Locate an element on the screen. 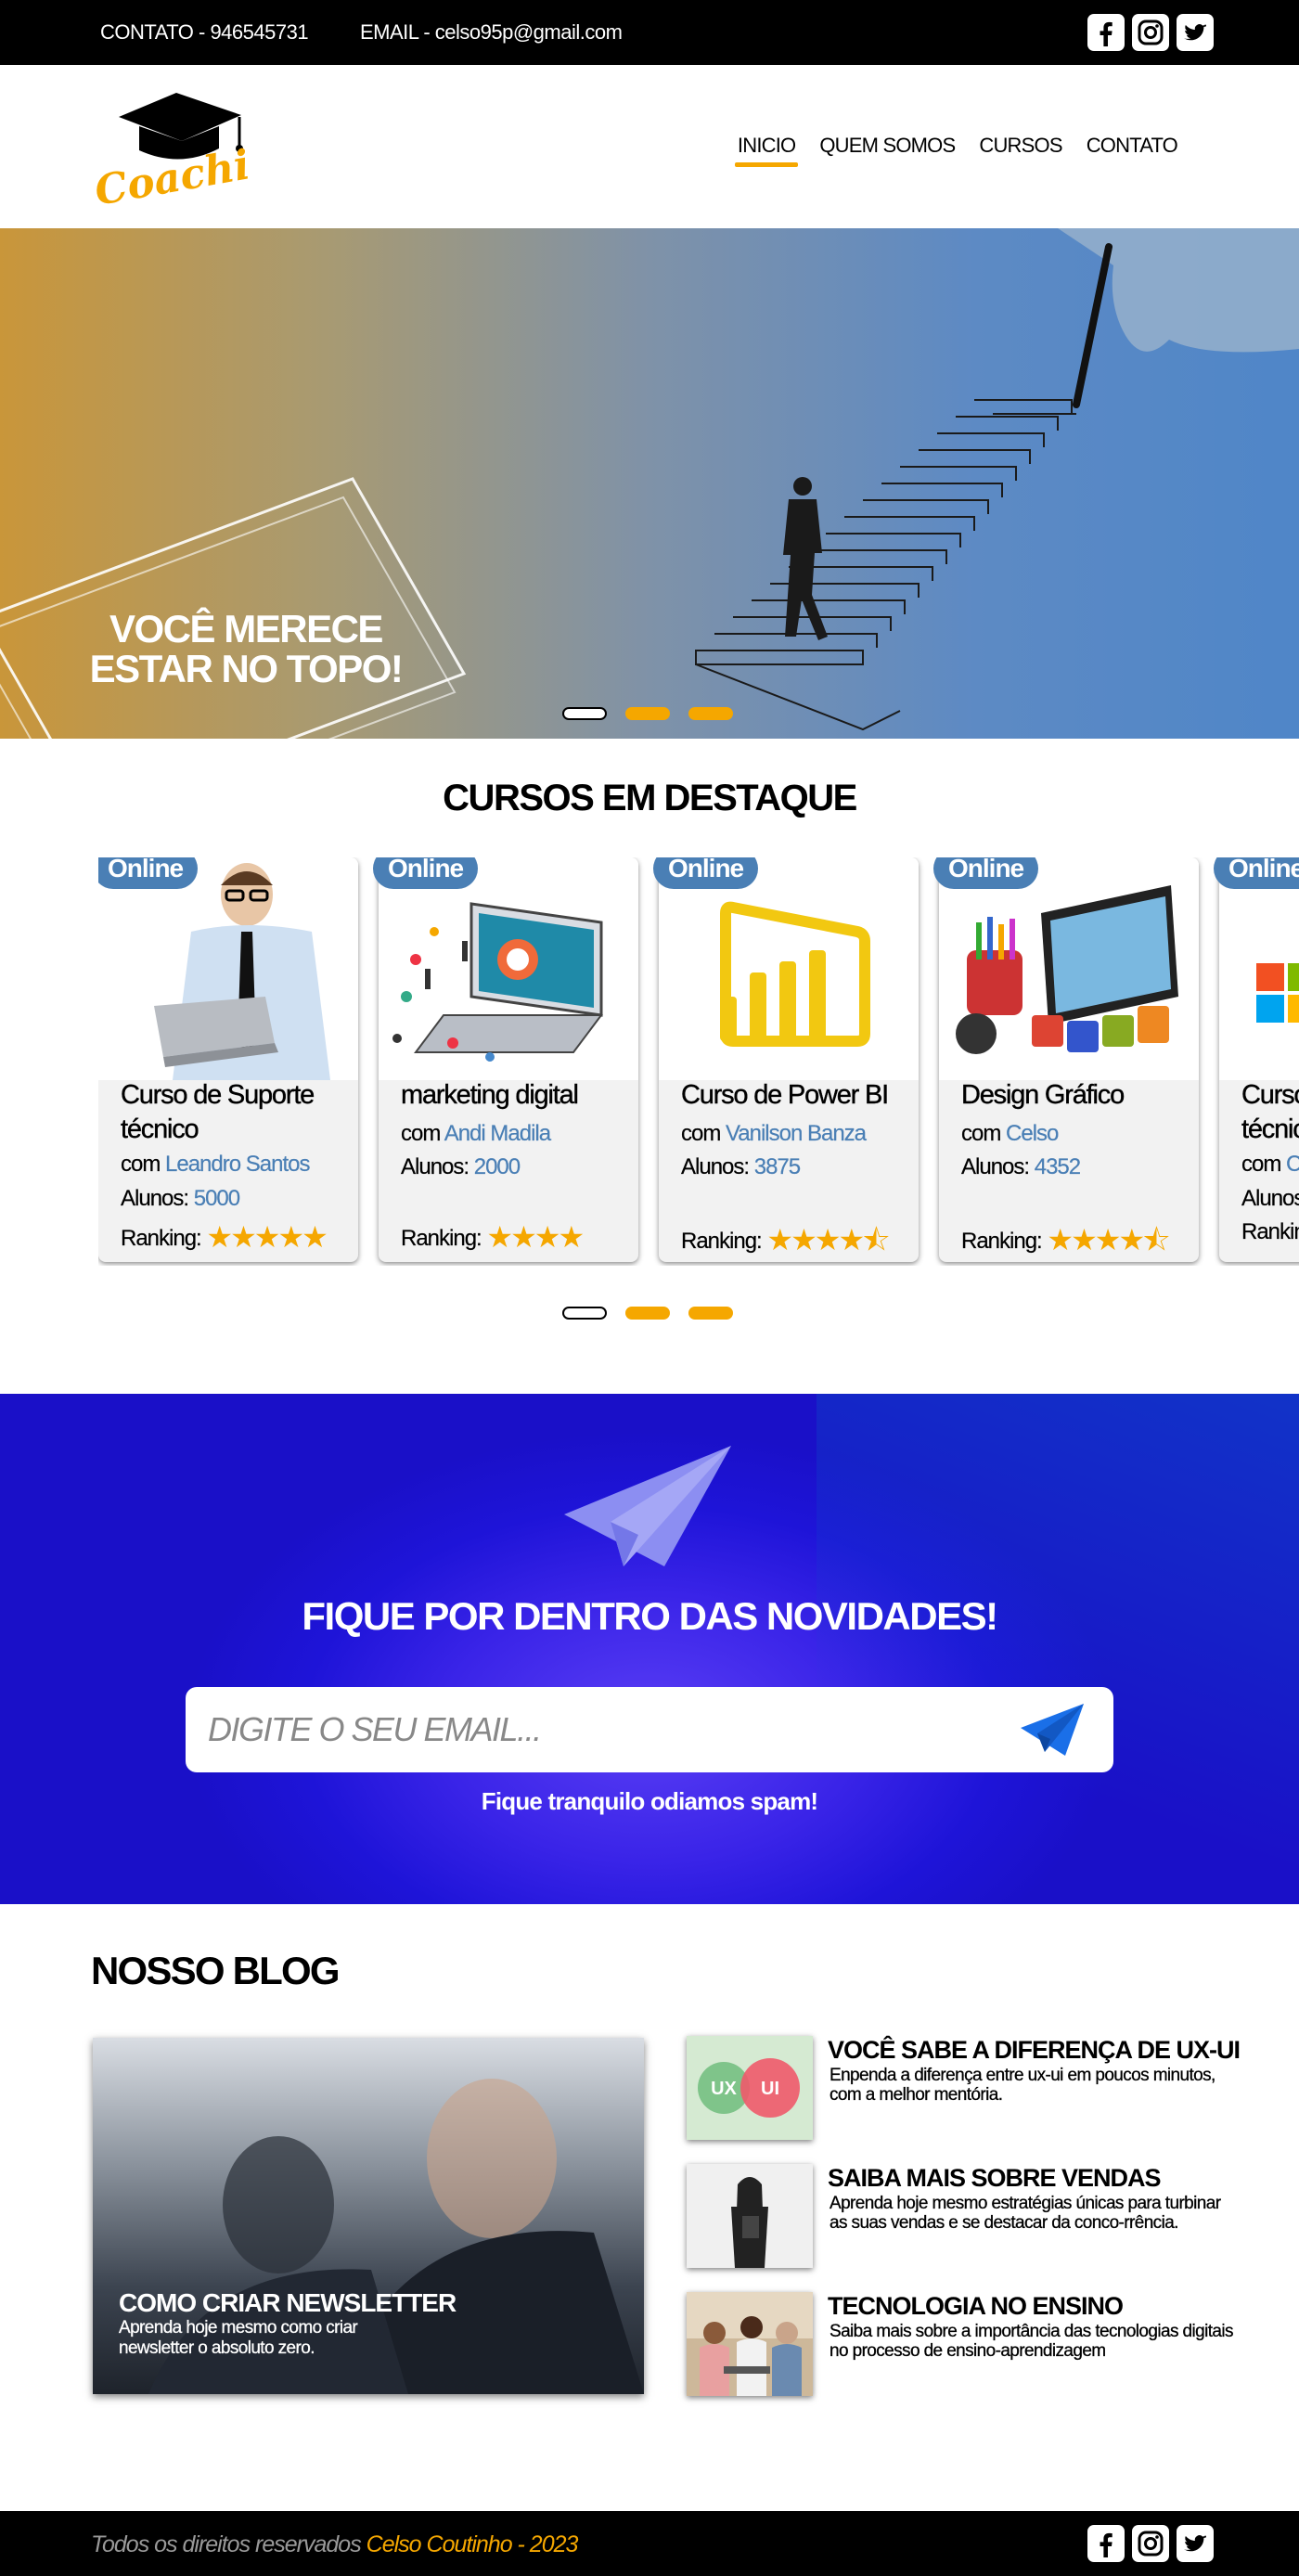 This screenshot has width=1299, height=2576. course-title: Curso de Excel técnico is located at coordinates (1270, 1112).